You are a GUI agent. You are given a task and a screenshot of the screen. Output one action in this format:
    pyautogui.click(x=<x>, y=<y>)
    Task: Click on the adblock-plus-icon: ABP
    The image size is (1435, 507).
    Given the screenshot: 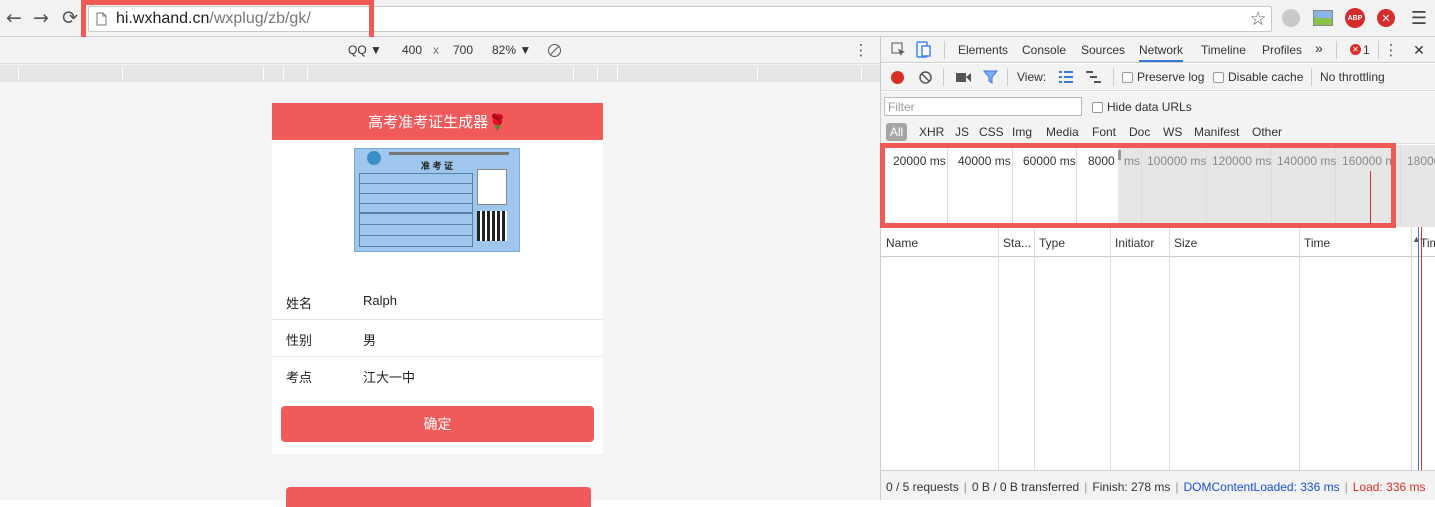 What is the action you would take?
    pyautogui.click(x=1355, y=18)
    